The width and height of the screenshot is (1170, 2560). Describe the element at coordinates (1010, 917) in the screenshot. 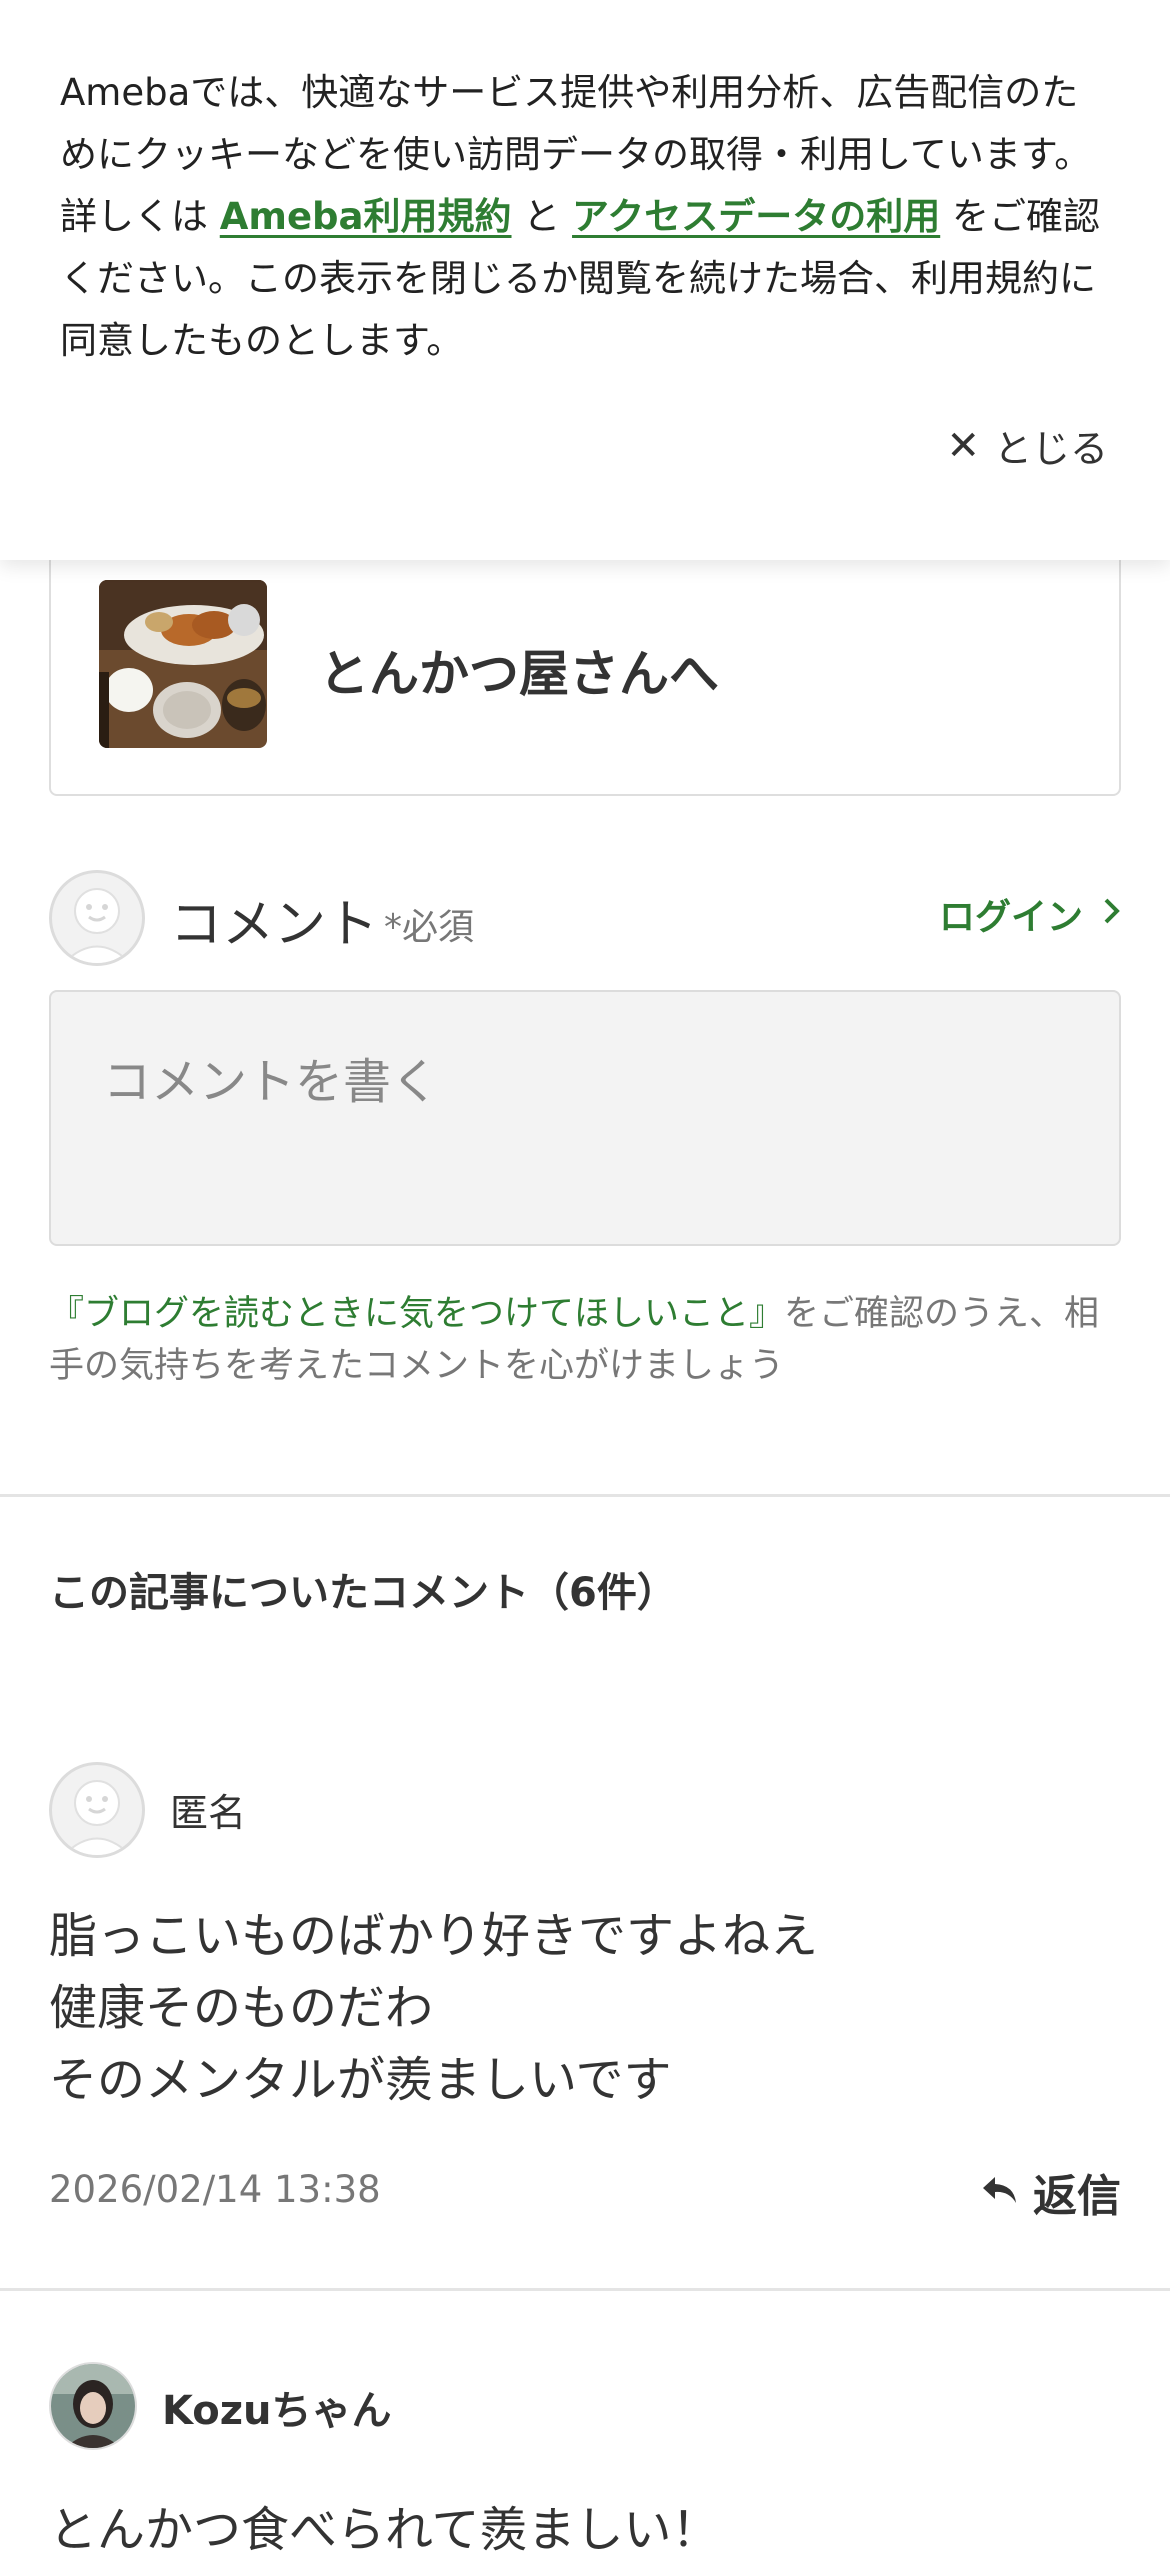

I see `login-label: ログイン` at that location.